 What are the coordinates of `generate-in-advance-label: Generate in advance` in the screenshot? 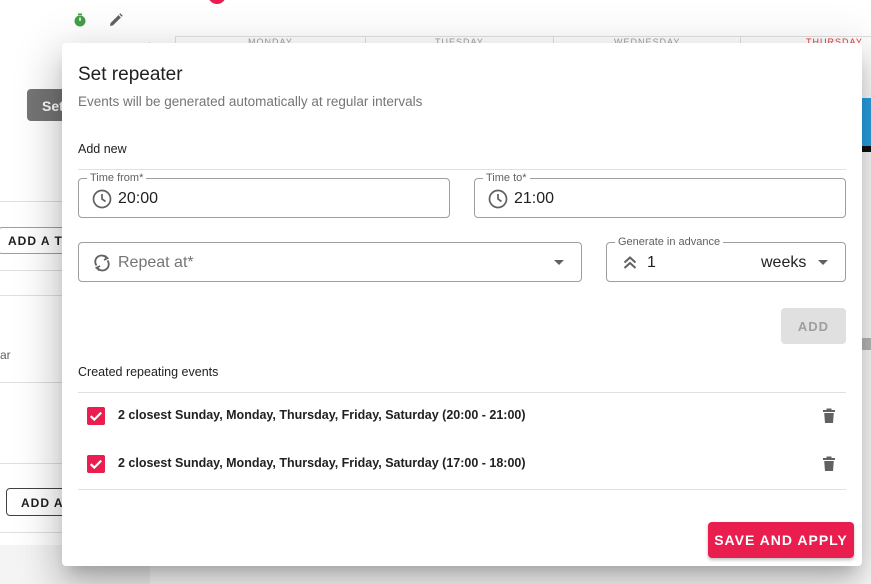 It's located at (669, 242).